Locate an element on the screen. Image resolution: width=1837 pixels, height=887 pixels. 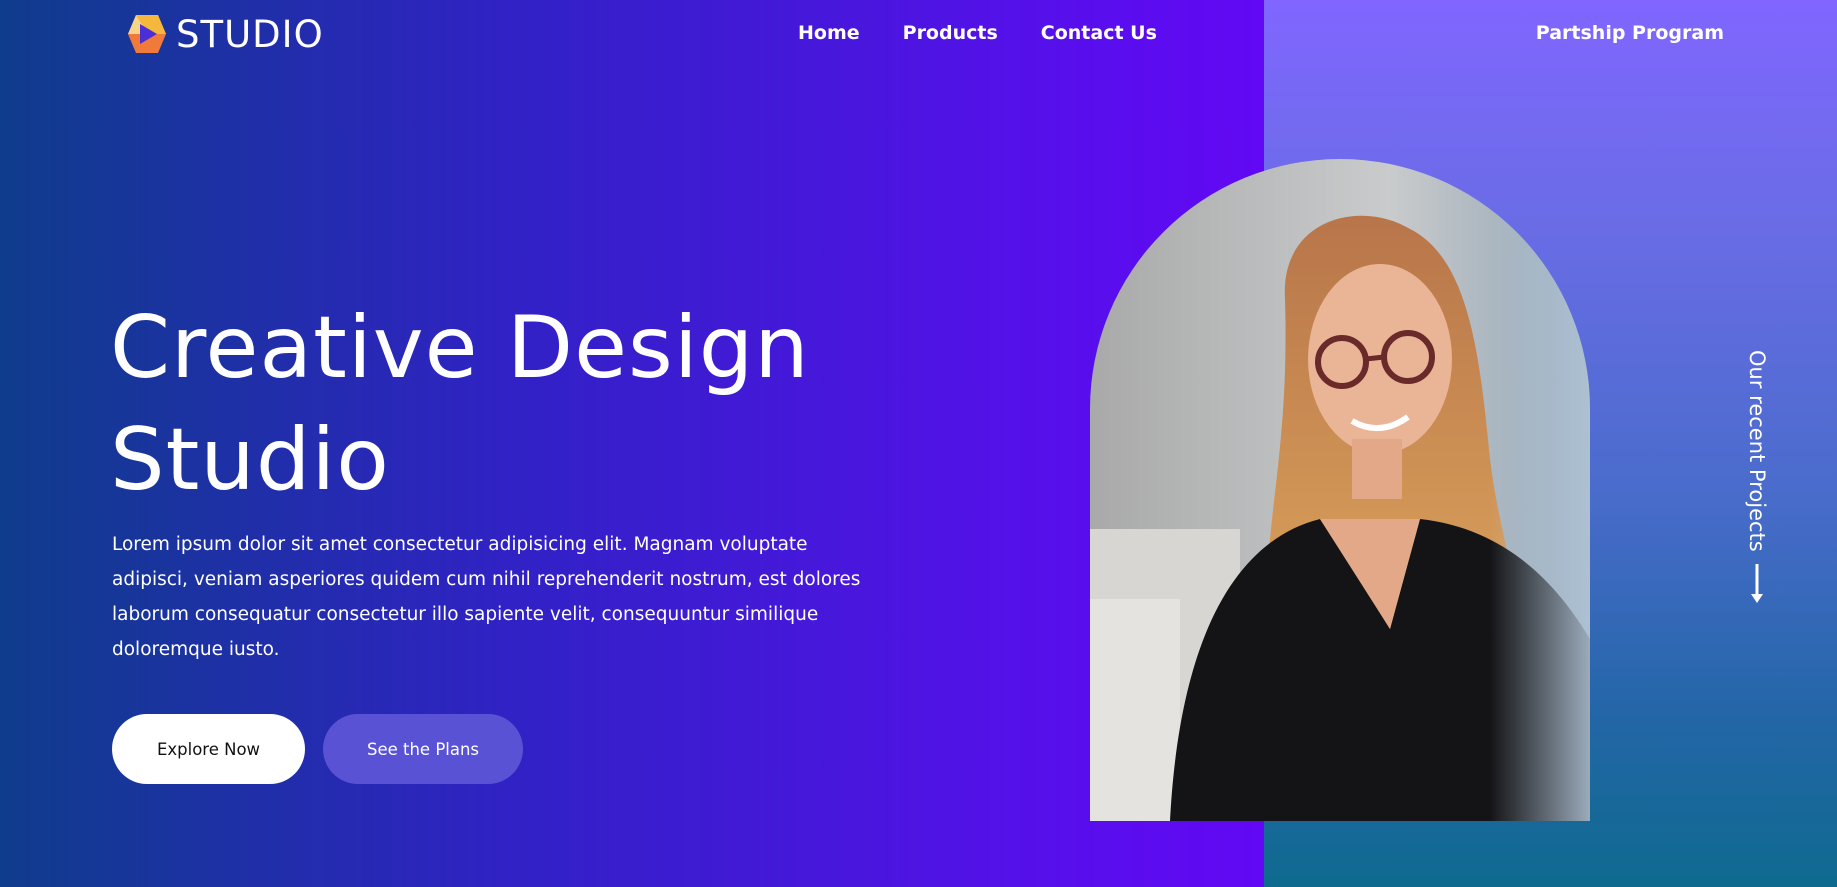
nav-item-contact: Contact Us is located at coordinates (1099, 33).